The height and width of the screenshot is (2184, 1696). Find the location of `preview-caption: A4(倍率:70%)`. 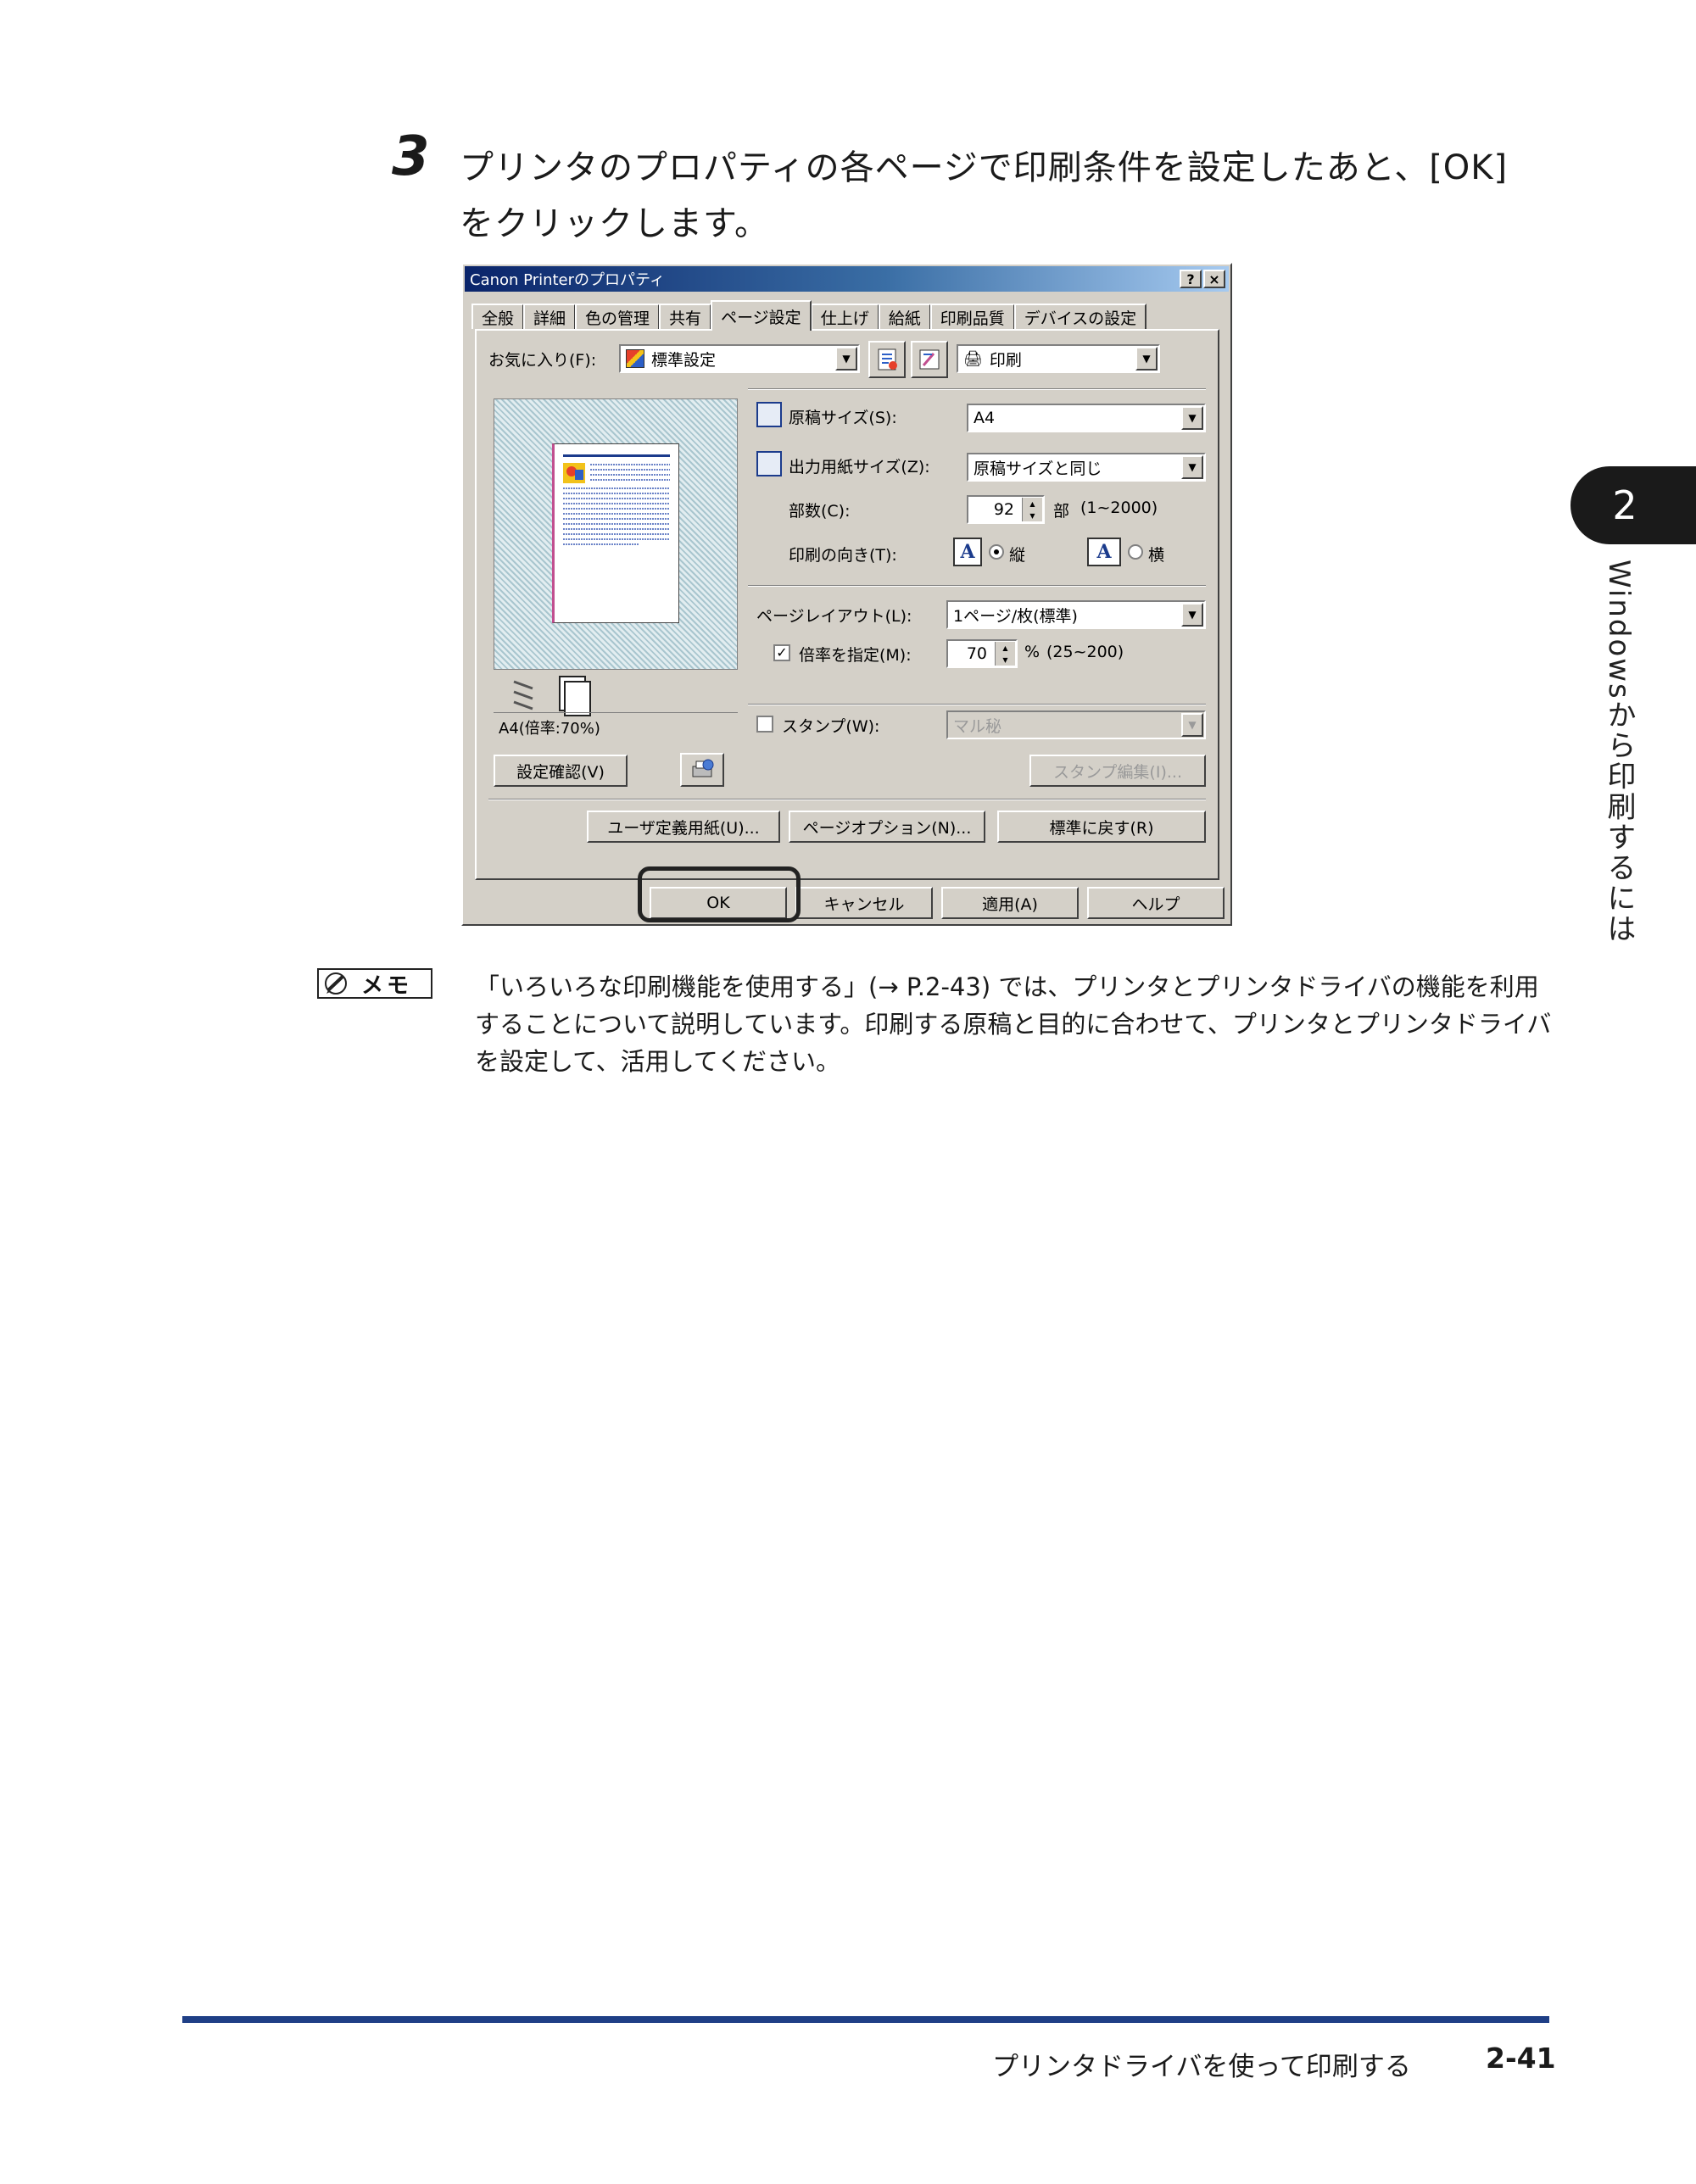

preview-caption: A4(倍率:70%) is located at coordinates (616, 726).